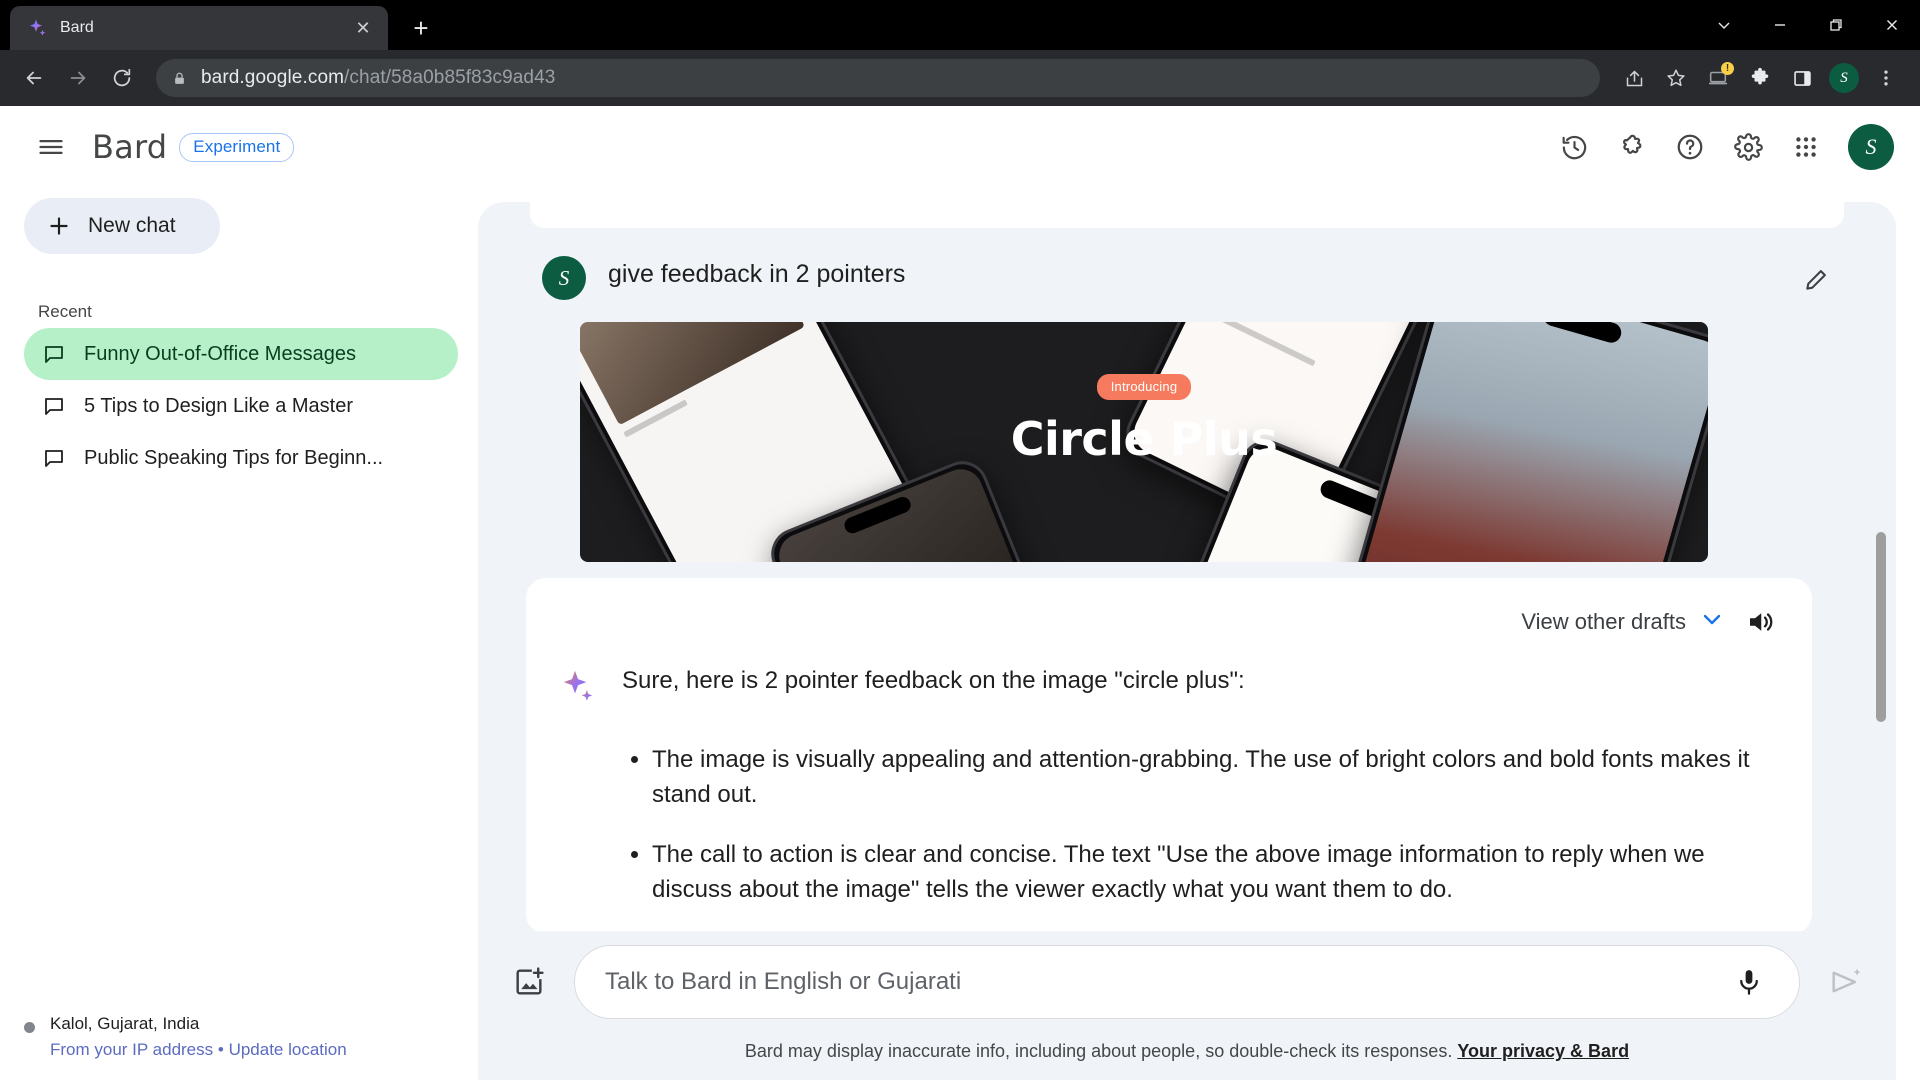 The width and height of the screenshot is (1920, 1080). What do you see at coordinates (1712, 622) in the screenshot?
I see `chevron-down-icon` at bounding box center [1712, 622].